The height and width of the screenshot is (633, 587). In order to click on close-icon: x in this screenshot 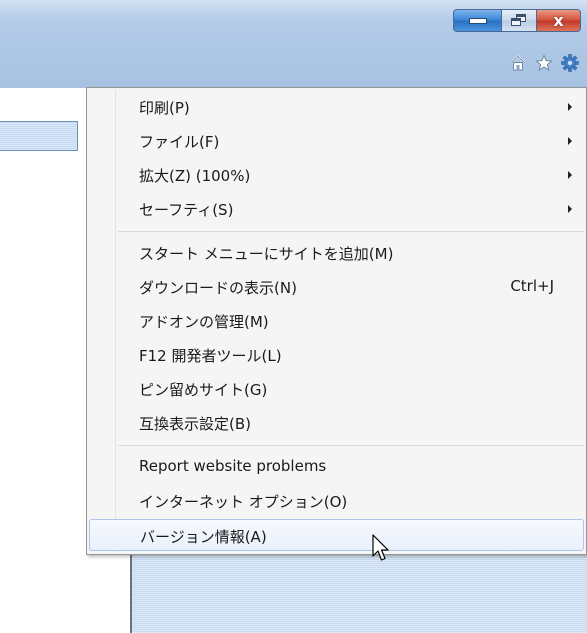, I will do `click(558, 20)`.